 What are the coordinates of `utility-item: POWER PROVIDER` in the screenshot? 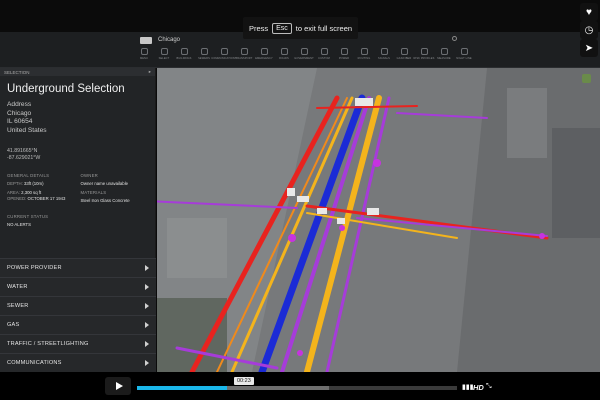 It's located at (78, 267).